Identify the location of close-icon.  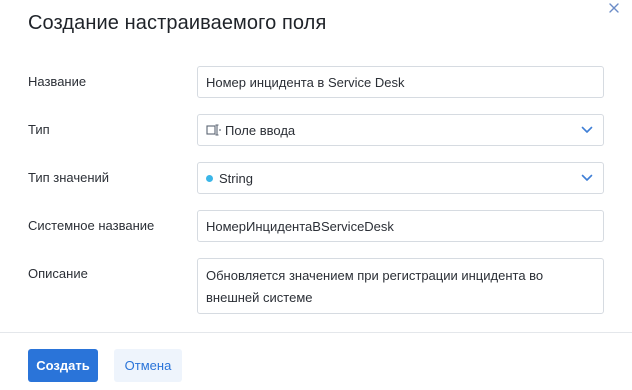
(614, 8).